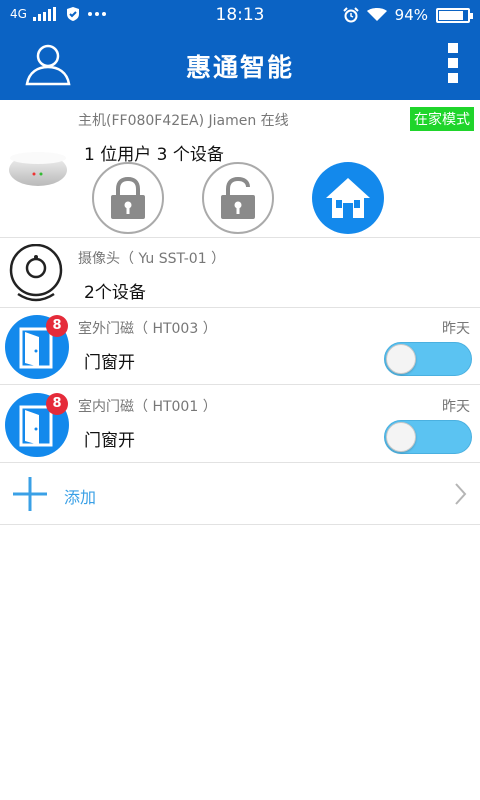 Image resolution: width=480 pixels, height=800 pixels. Describe the element at coordinates (183, 121) in the screenshot. I see `hub-title: 主机(FF080F42EA) Jiamen 在线` at that location.